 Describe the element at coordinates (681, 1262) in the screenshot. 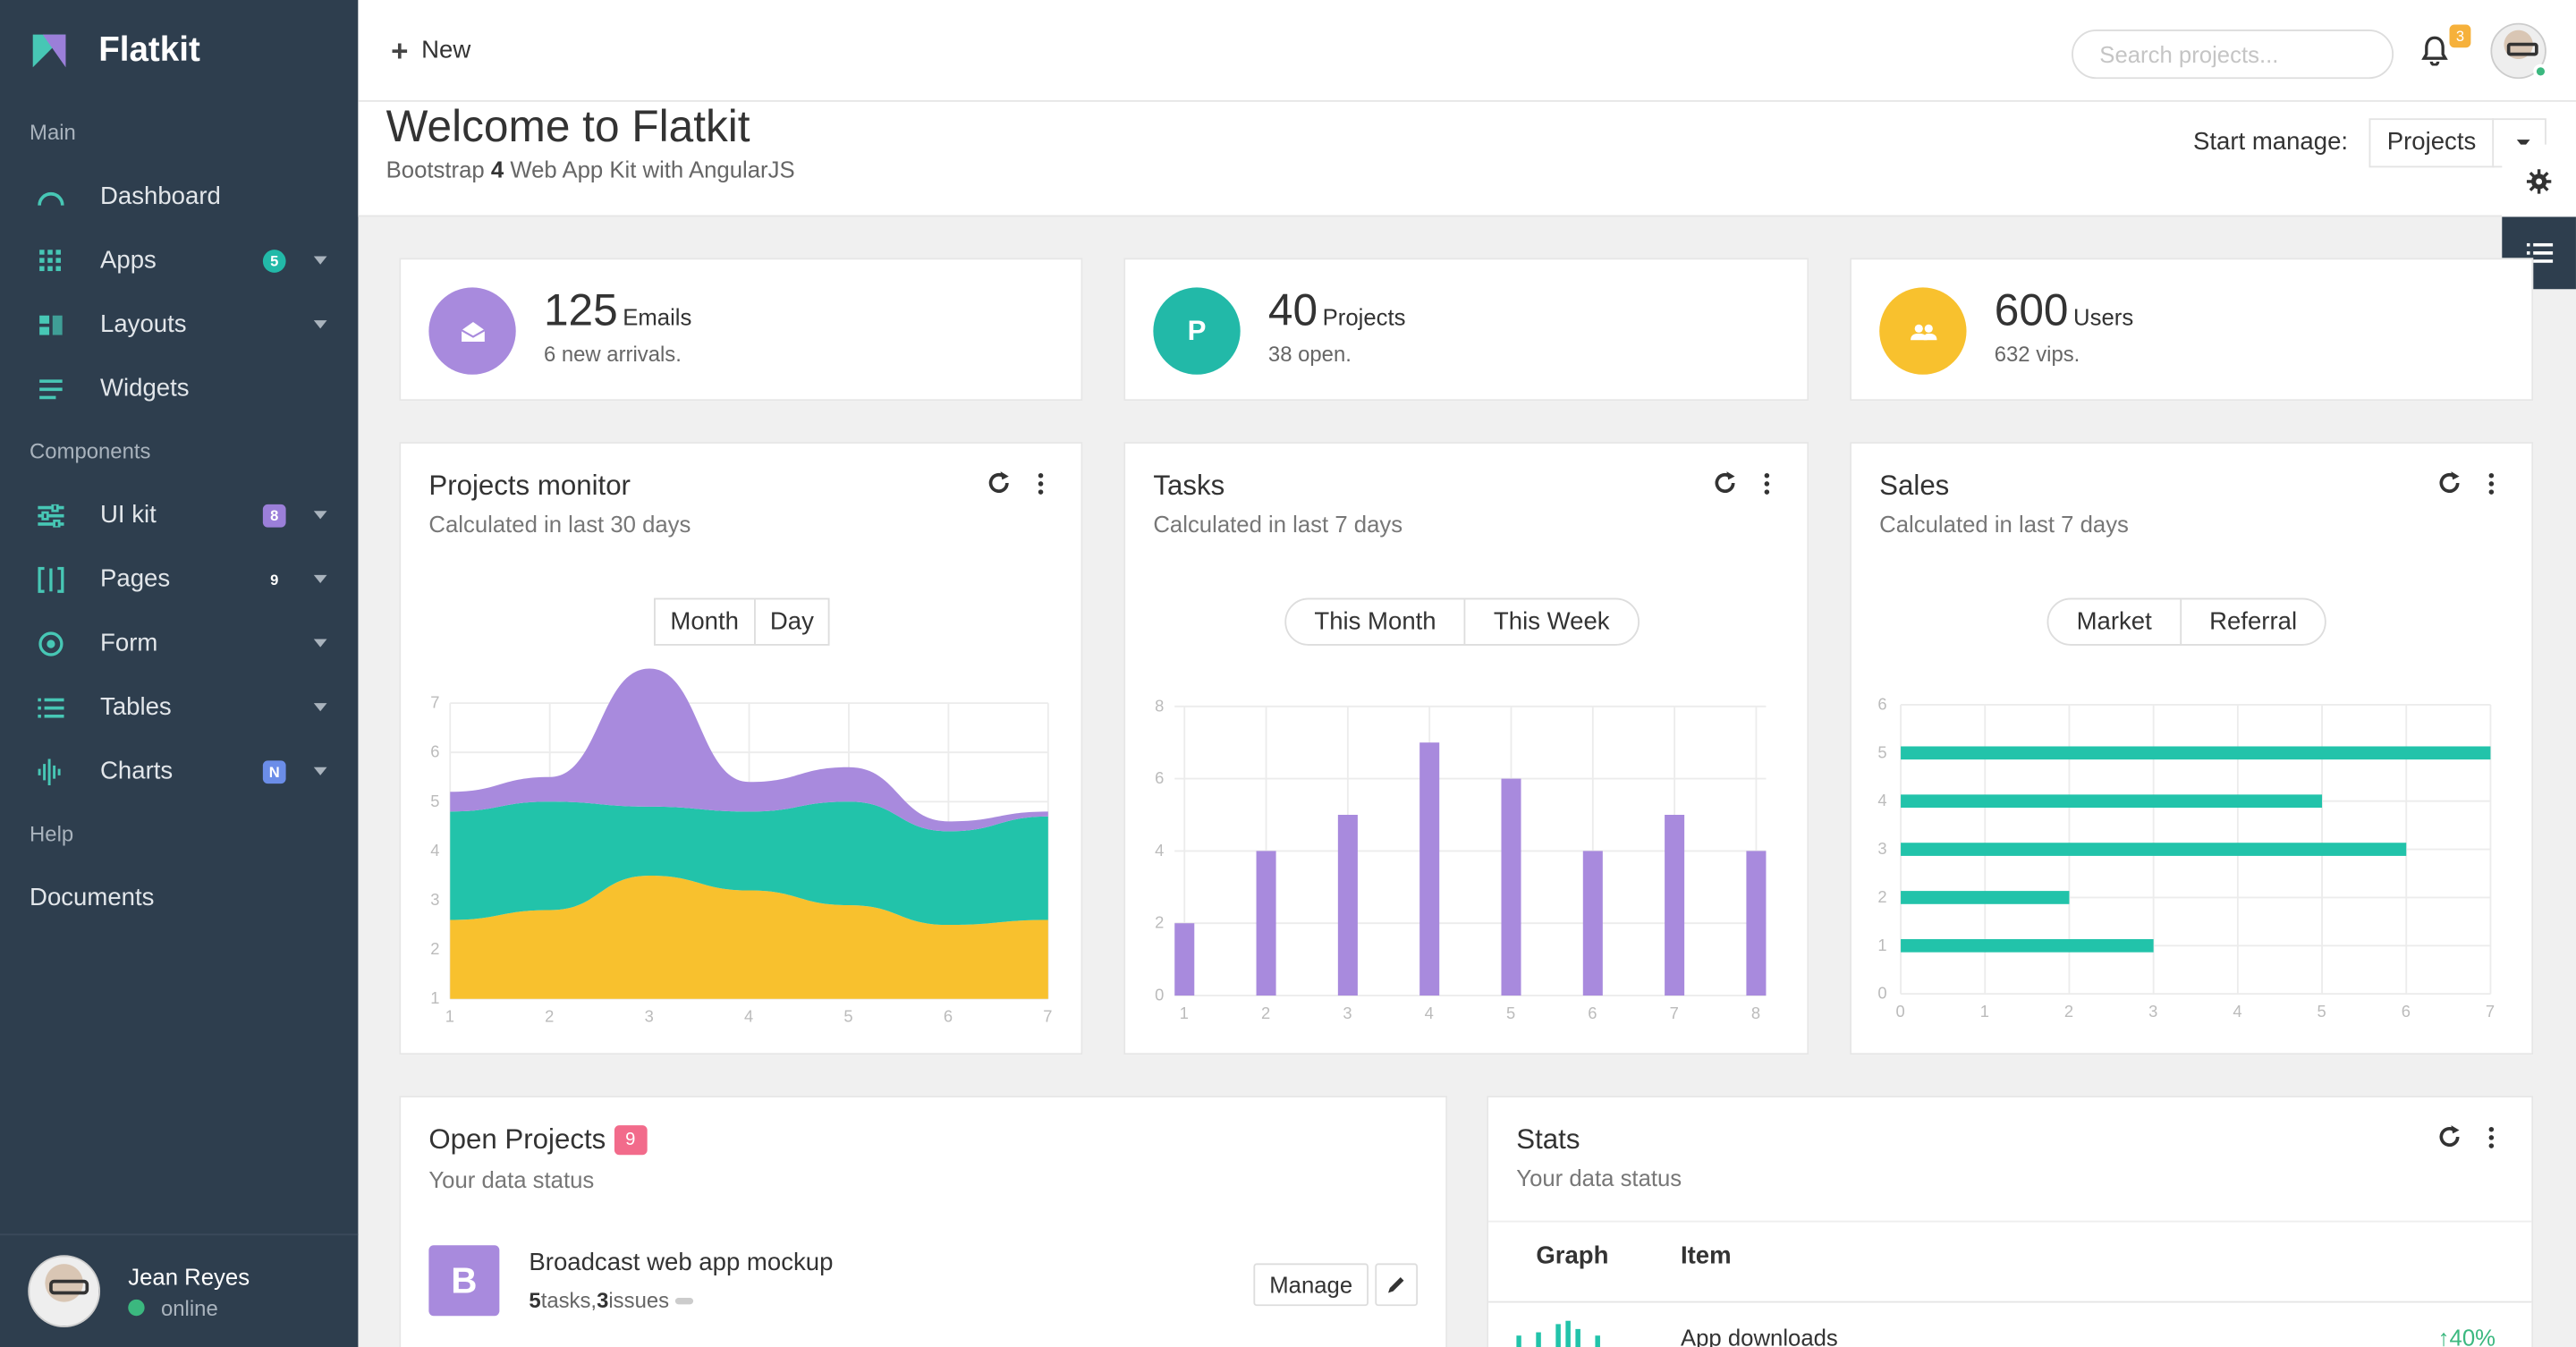

I see `project-name: Broadcast web app mockup` at that location.